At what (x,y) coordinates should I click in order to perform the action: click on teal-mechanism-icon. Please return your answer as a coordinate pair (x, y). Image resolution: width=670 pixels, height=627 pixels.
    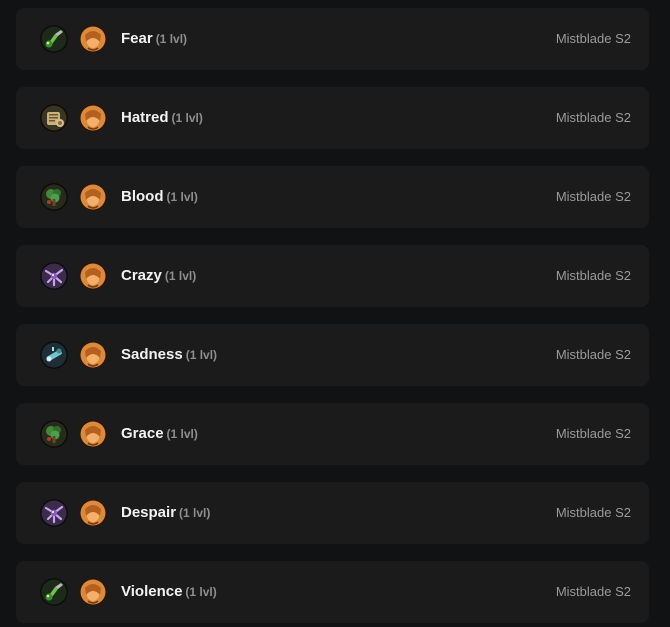
    Looking at the image, I should click on (54, 355).